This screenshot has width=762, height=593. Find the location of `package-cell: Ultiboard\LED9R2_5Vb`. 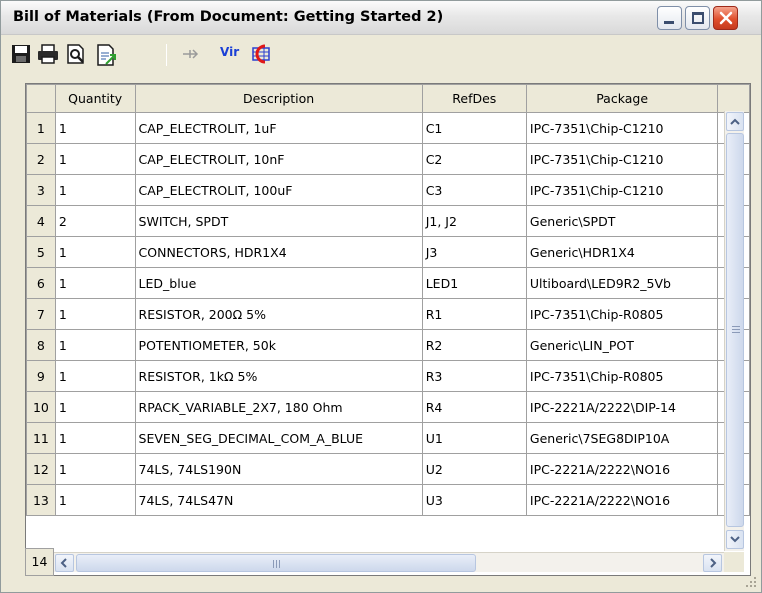

package-cell: Ultiboard\LED9R2_5Vb is located at coordinates (622, 283).